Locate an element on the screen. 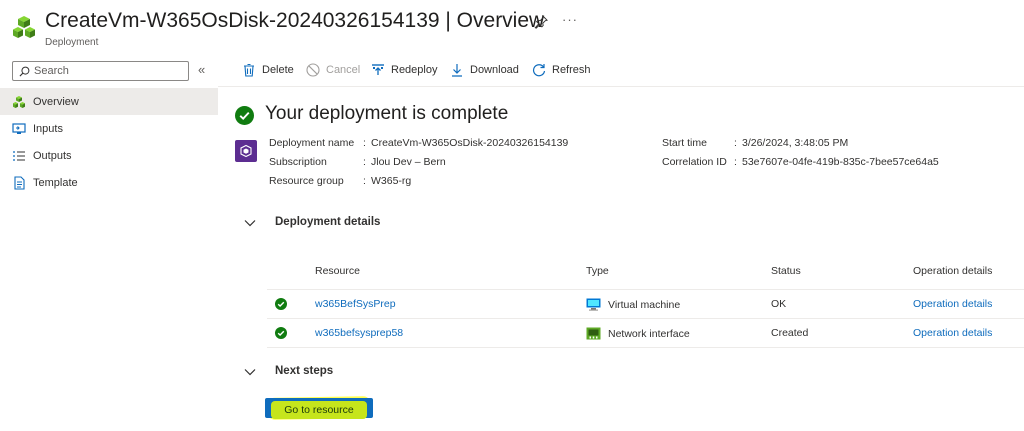 This screenshot has height=431, width=1024. refresh-button: Refresh is located at coordinates (561, 70).